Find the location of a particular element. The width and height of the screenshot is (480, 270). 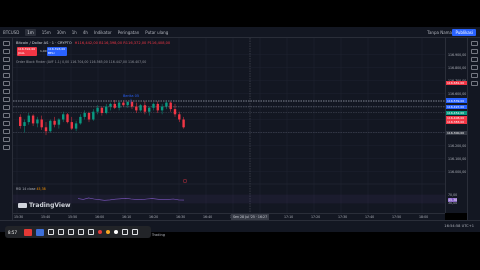

select-icon is located at coordinates (51, 232).